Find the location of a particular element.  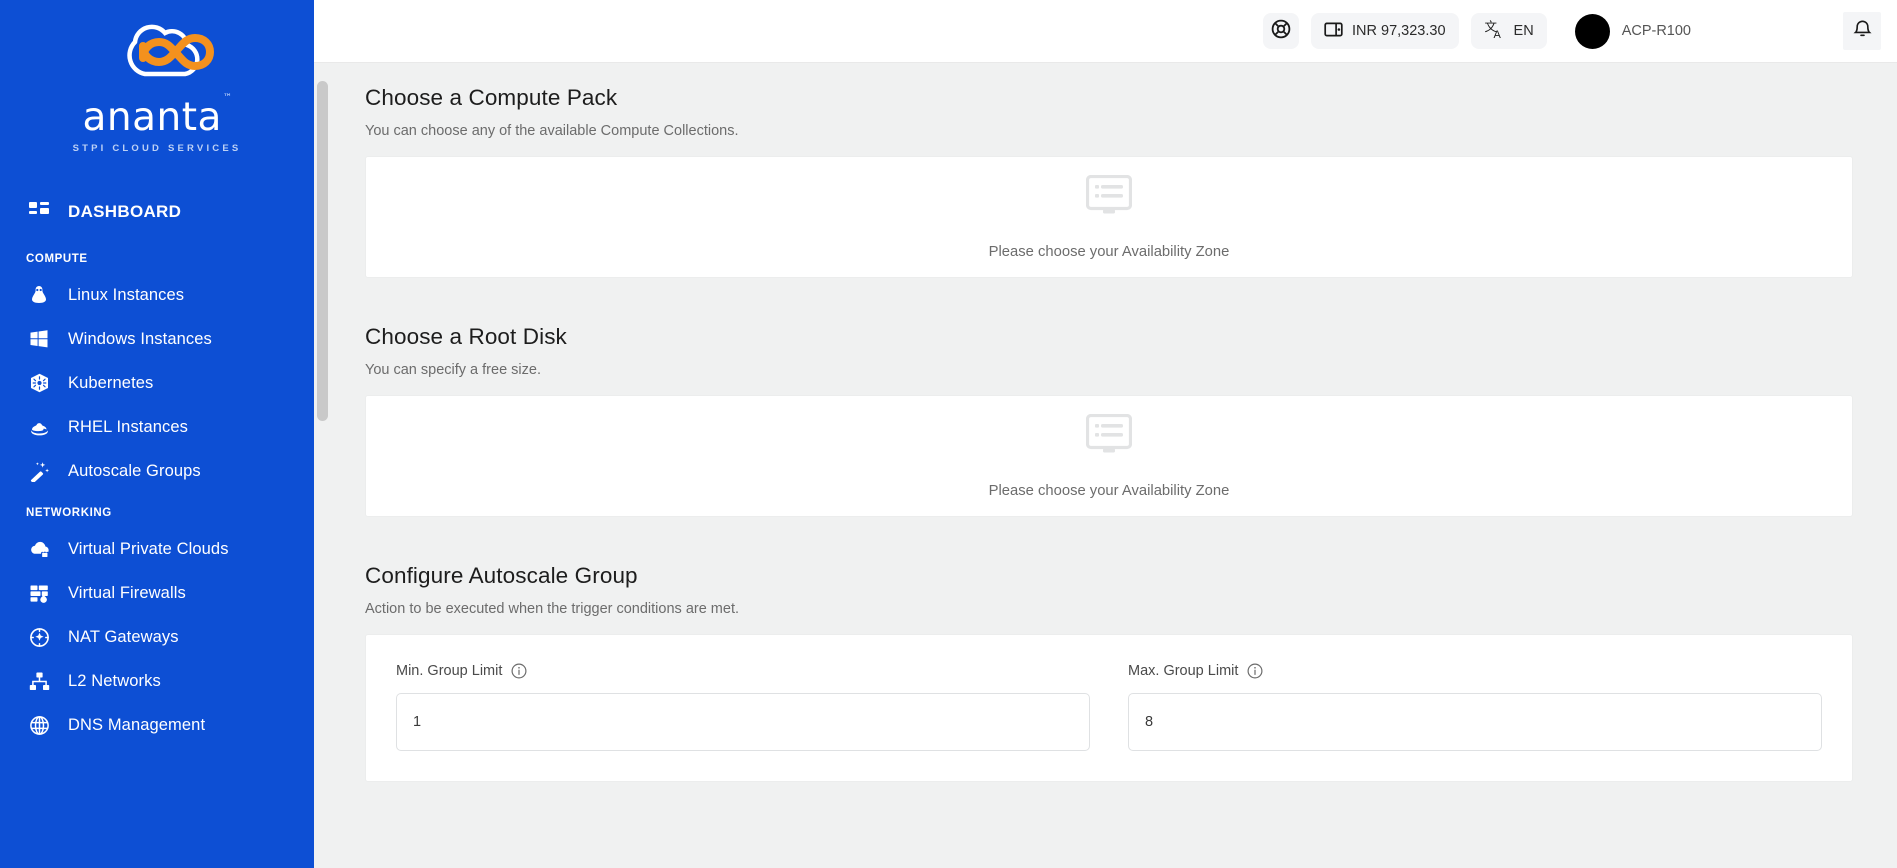

min-group-limit-label-row: Min. Group Limit is located at coordinates (743, 671).